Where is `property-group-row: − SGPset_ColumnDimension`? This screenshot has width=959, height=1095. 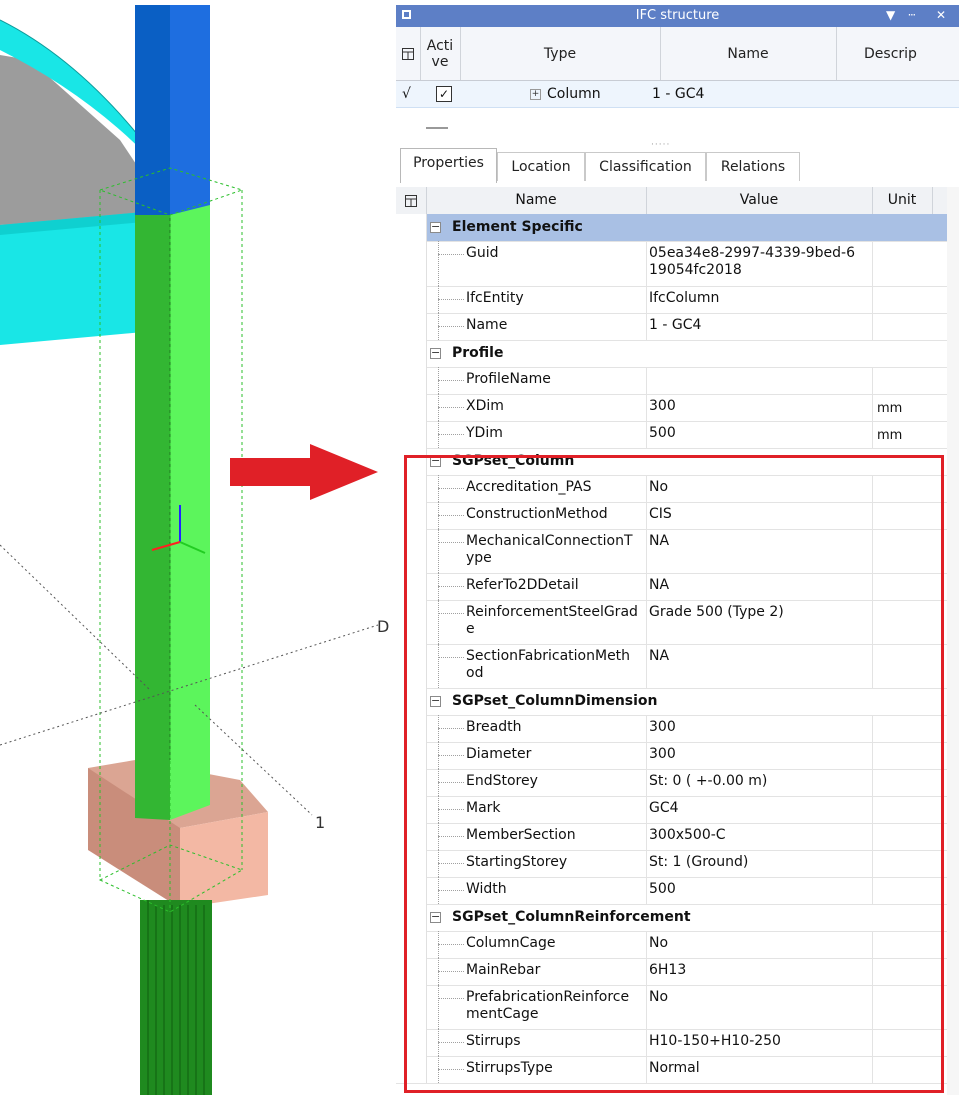
property-group-row: − SGPset_ColumnDimension is located at coordinates (677, 702).